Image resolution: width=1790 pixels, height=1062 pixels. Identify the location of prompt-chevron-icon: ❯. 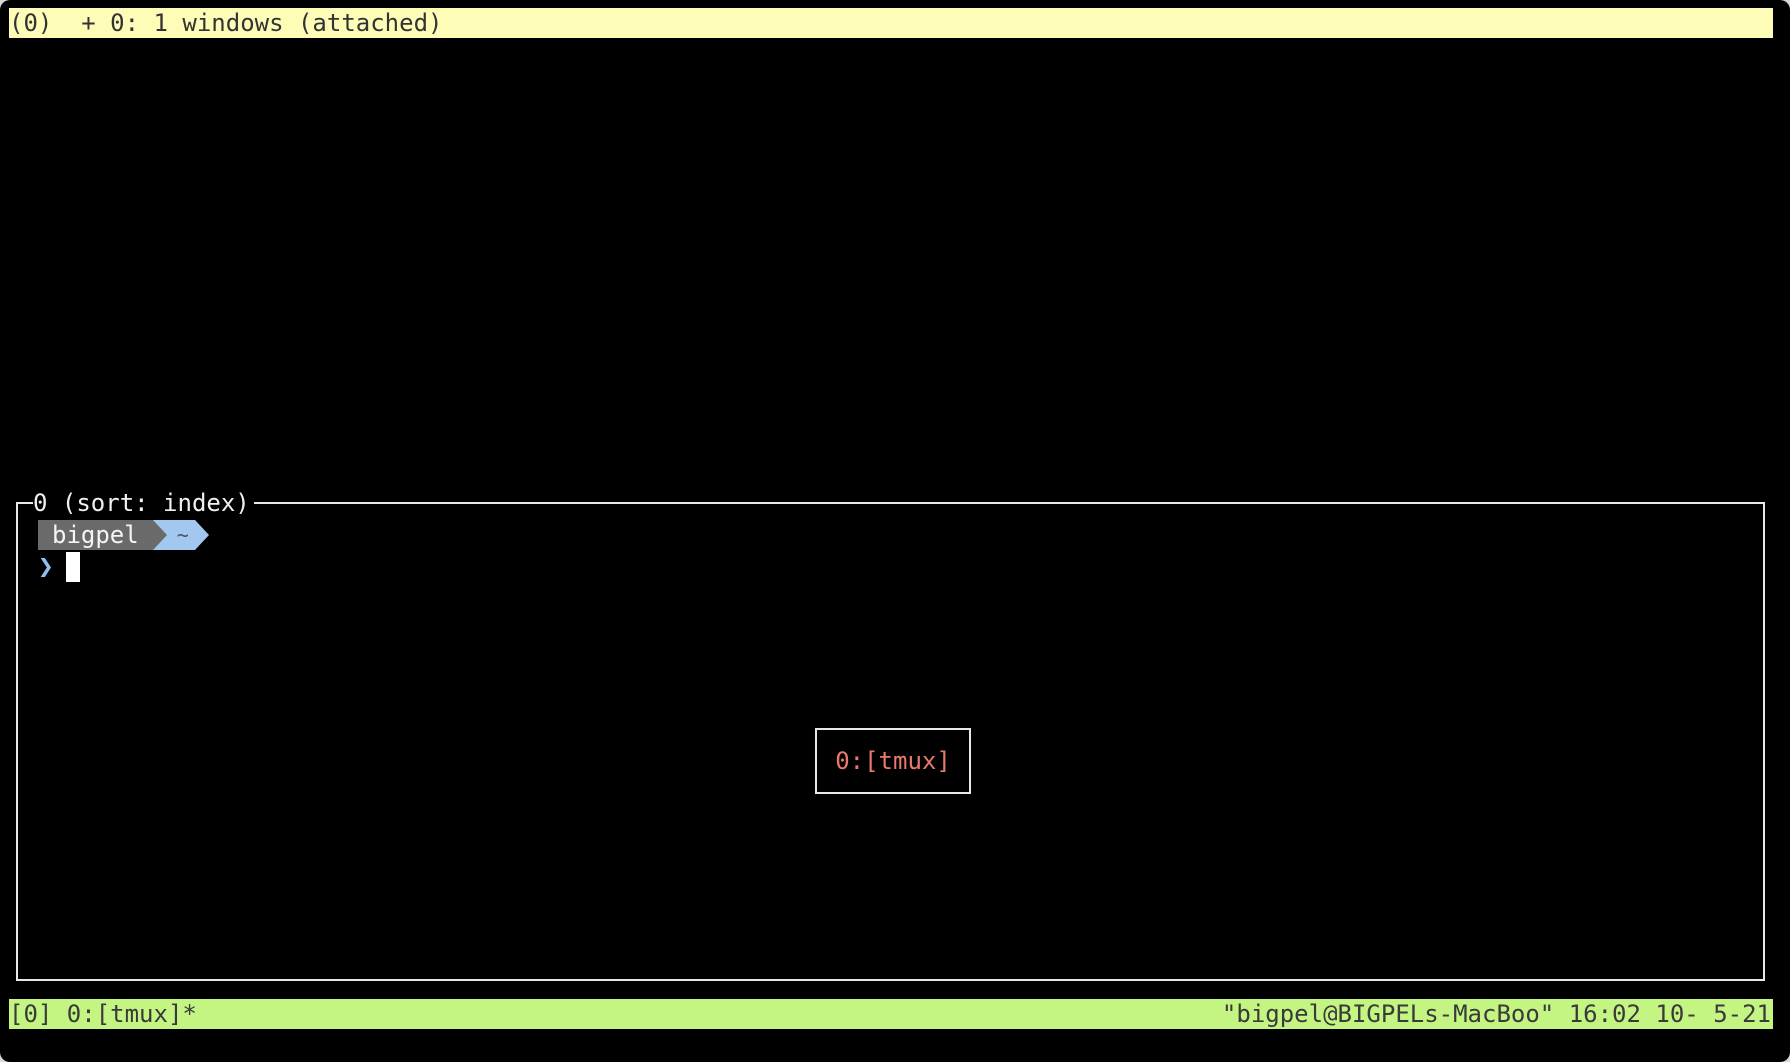
(46, 567).